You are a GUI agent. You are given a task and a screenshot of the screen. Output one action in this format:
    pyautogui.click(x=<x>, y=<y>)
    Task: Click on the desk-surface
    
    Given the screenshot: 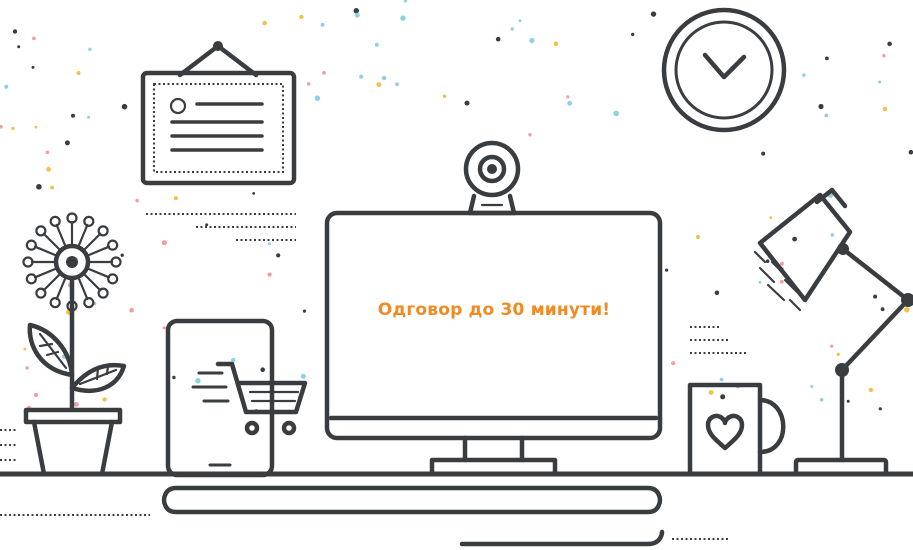 What is the action you would take?
    pyautogui.click(x=456, y=509)
    